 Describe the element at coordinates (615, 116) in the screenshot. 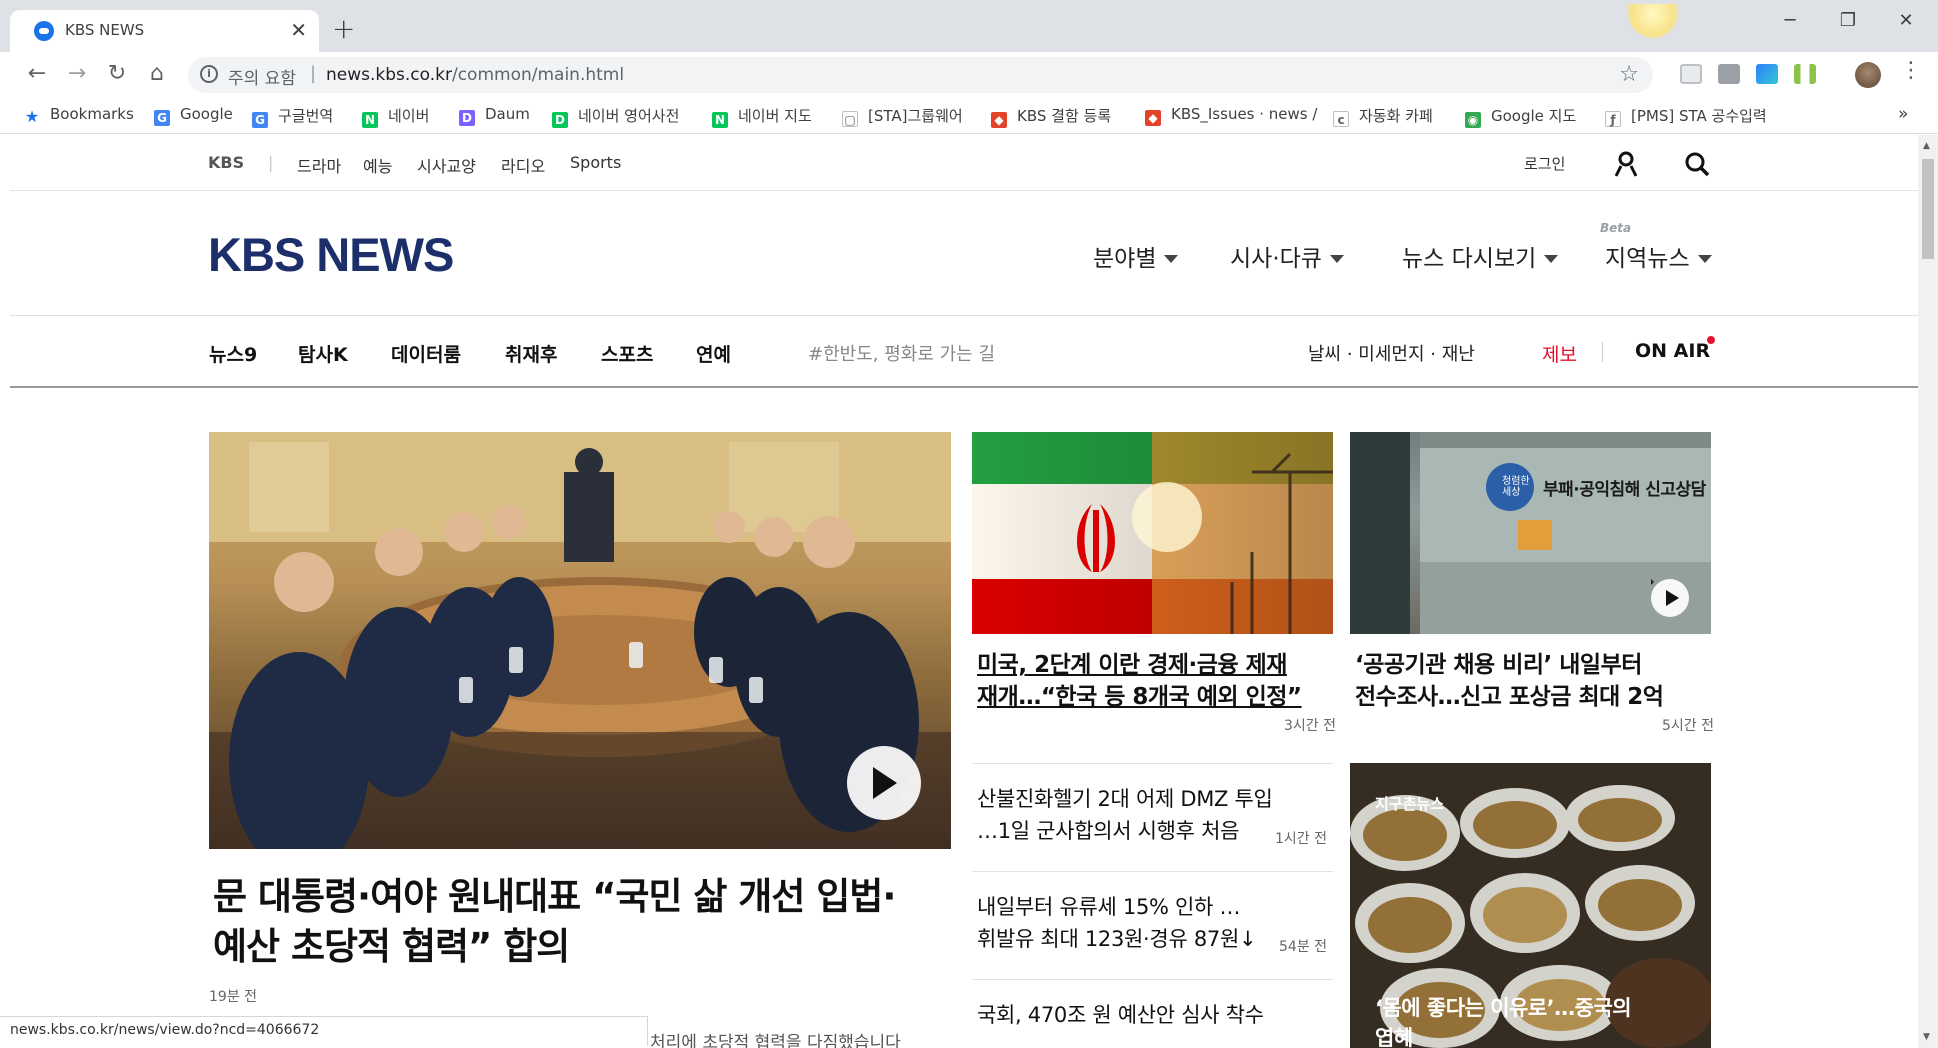

I see `bookmark-item: D 네이버 영어사전` at that location.